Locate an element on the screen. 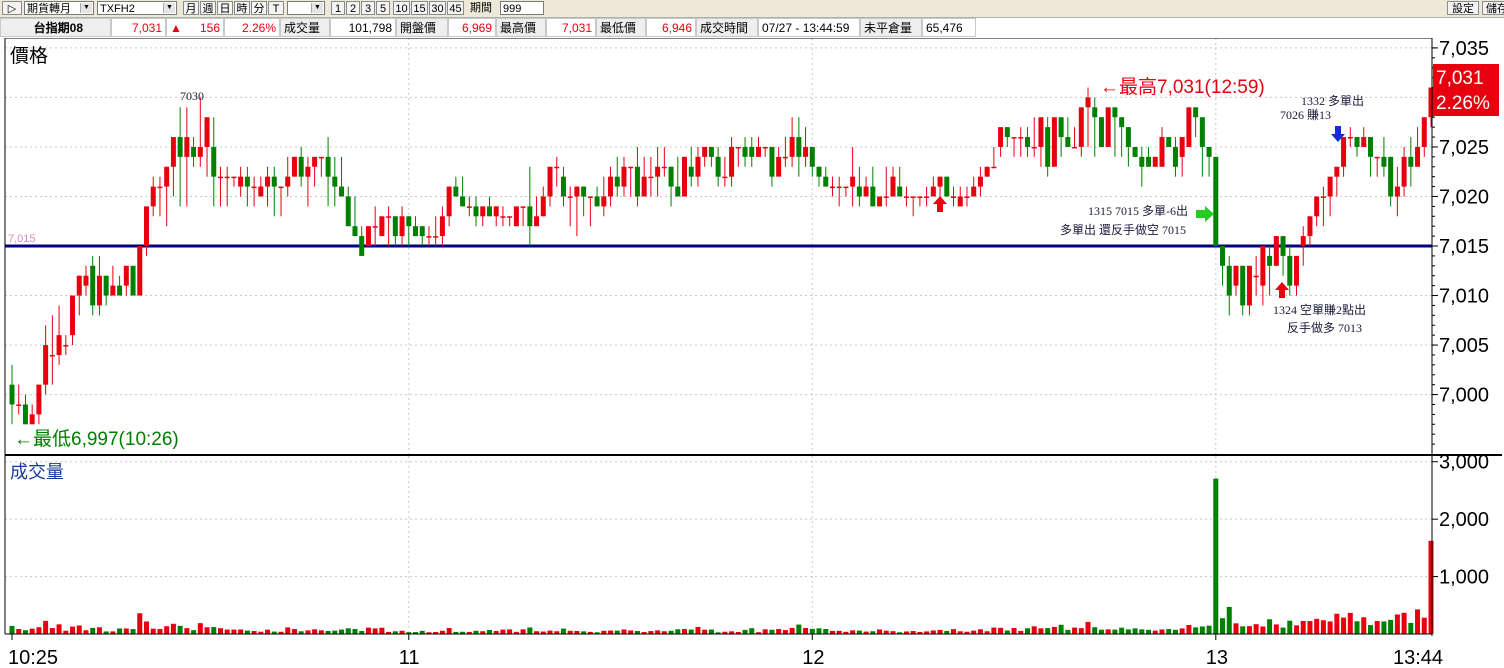 The height and width of the screenshot is (668, 1504). volume-tick-label: 3,000 is located at coordinates (1464, 463).